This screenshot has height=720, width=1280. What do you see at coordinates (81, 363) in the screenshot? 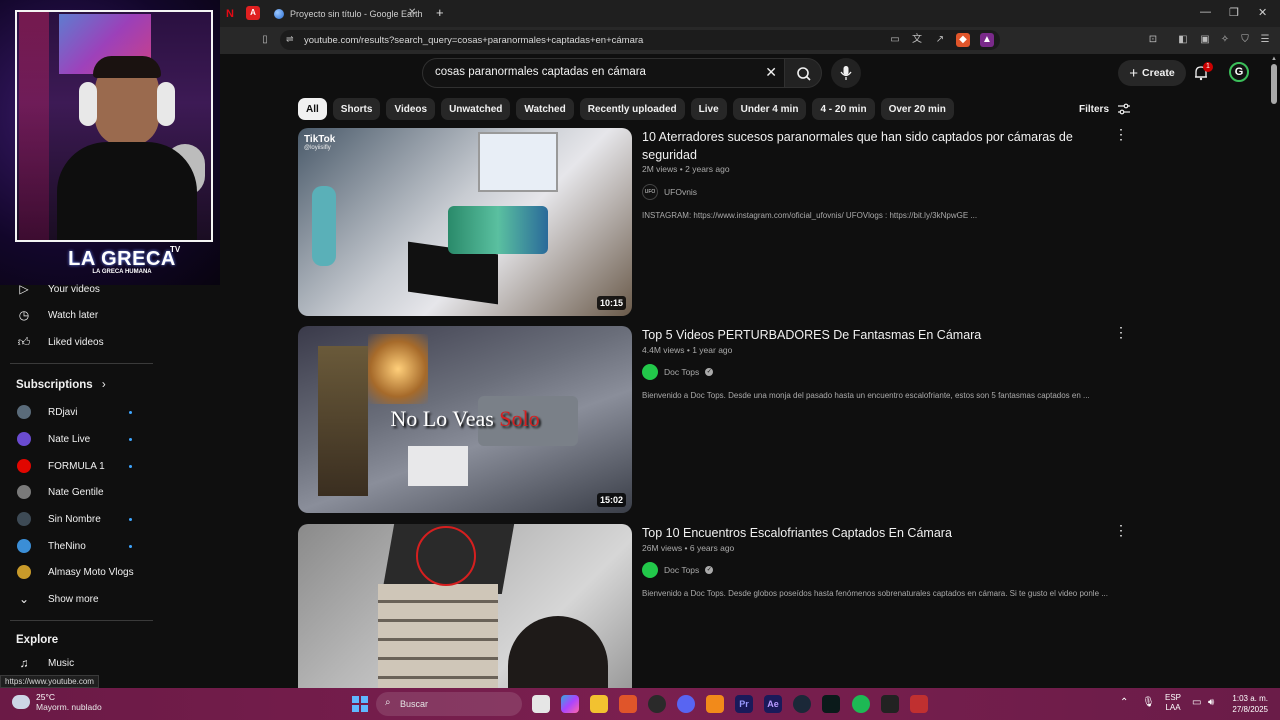
I see `sidebar-divider` at bounding box center [81, 363].